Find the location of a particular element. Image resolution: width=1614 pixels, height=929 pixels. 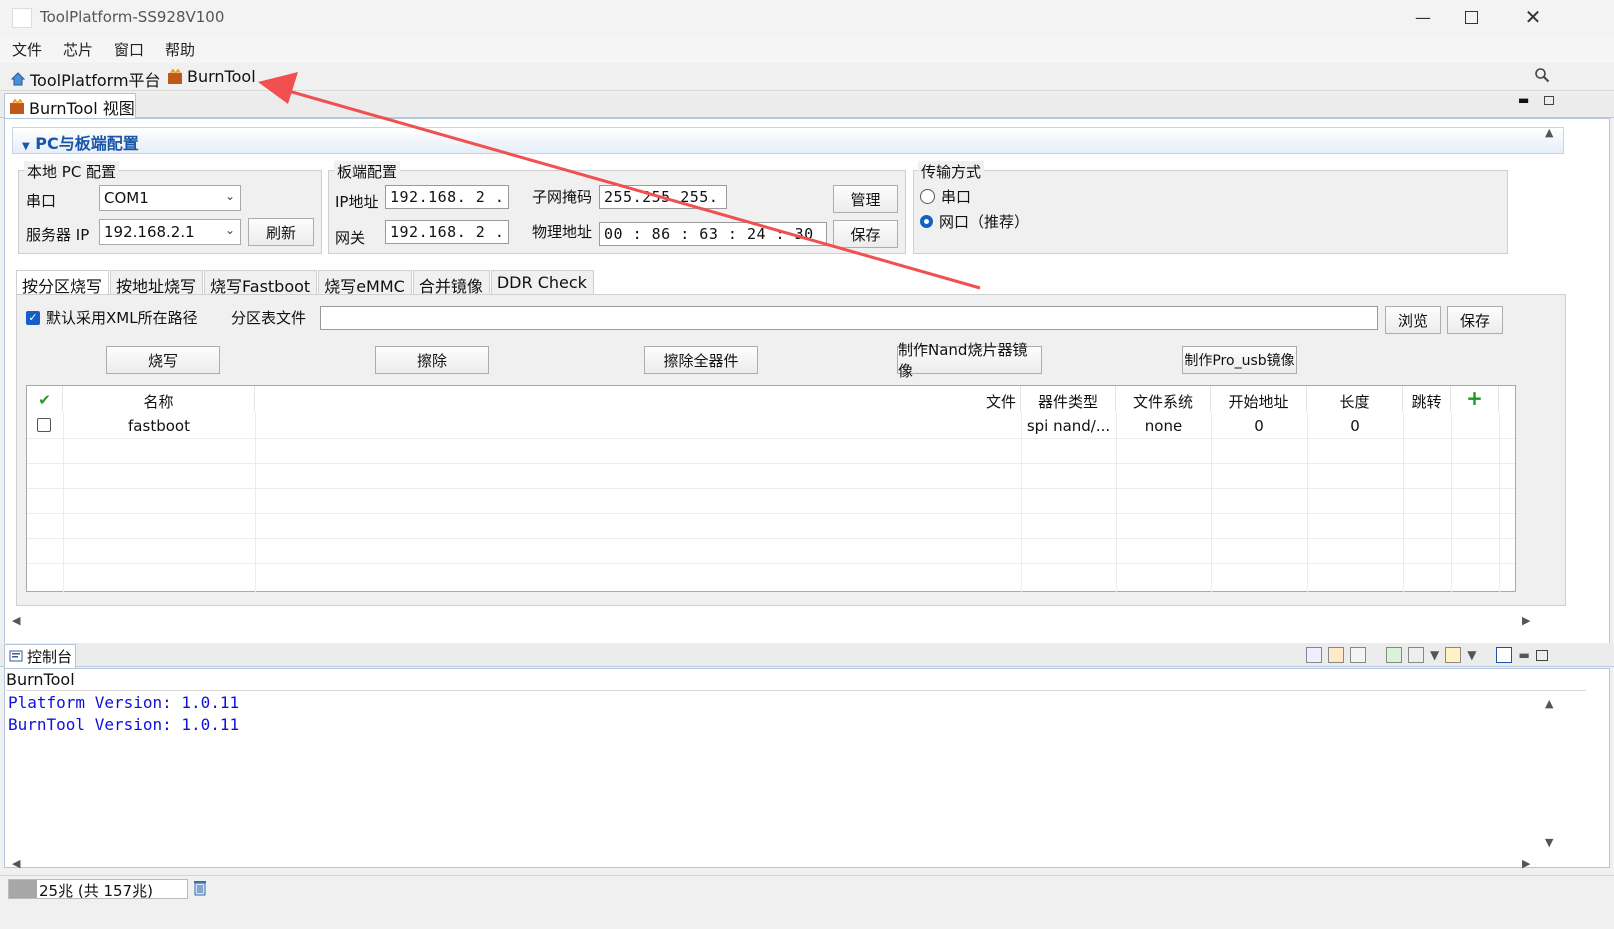

col-length: 长度 is located at coordinates (1355, 399).